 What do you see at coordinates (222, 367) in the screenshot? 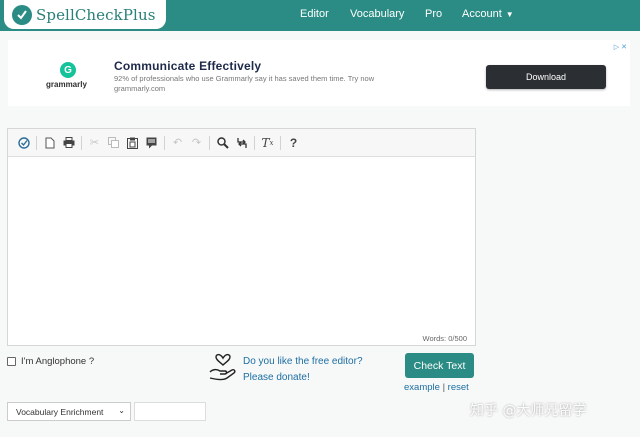
I see `donate-hand-heart-icon` at bounding box center [222, 367].